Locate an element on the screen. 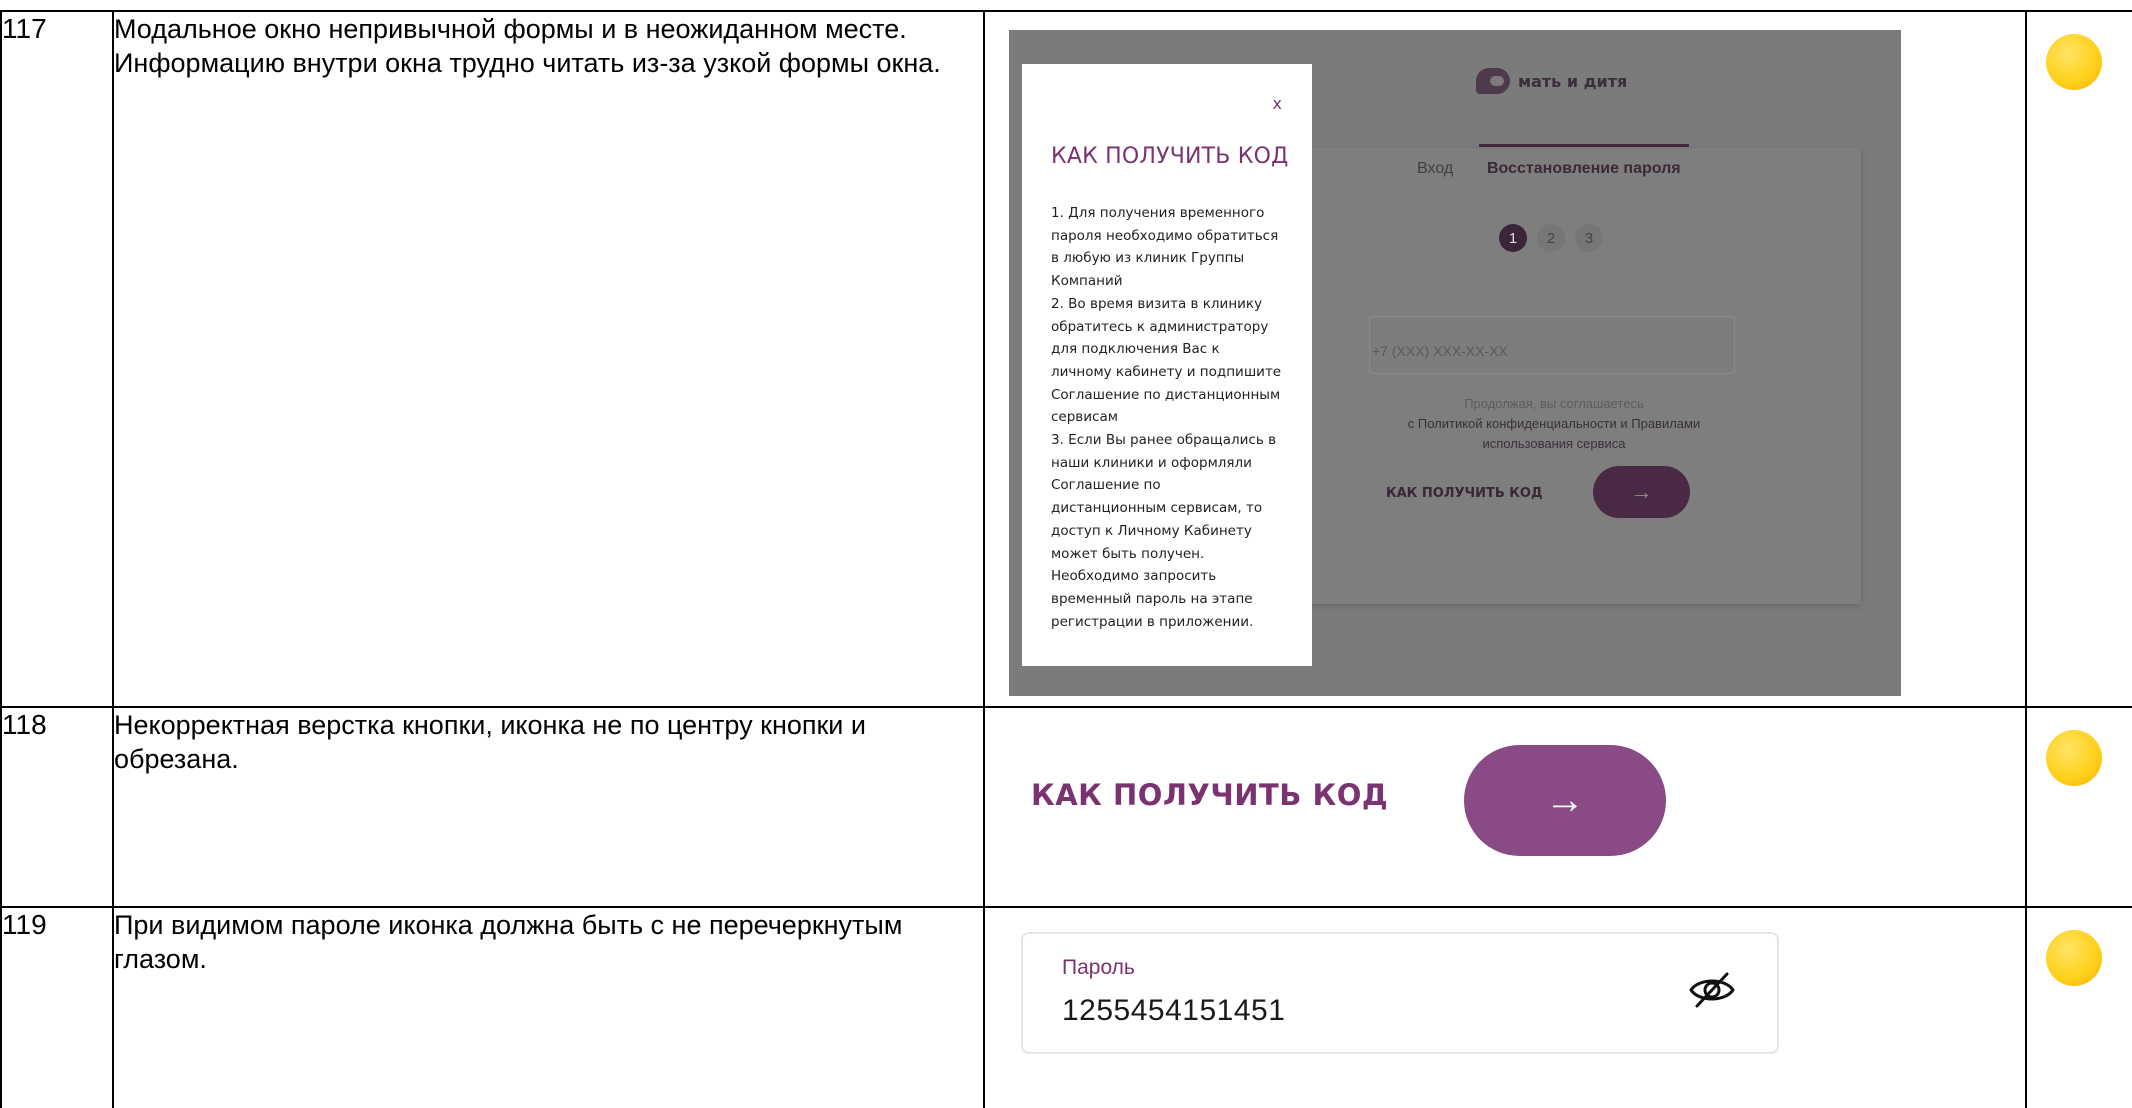 The width and height of the screenshot is (2132, 1108). logo-text: мать и дитя is located at coordinates (1573, 81).